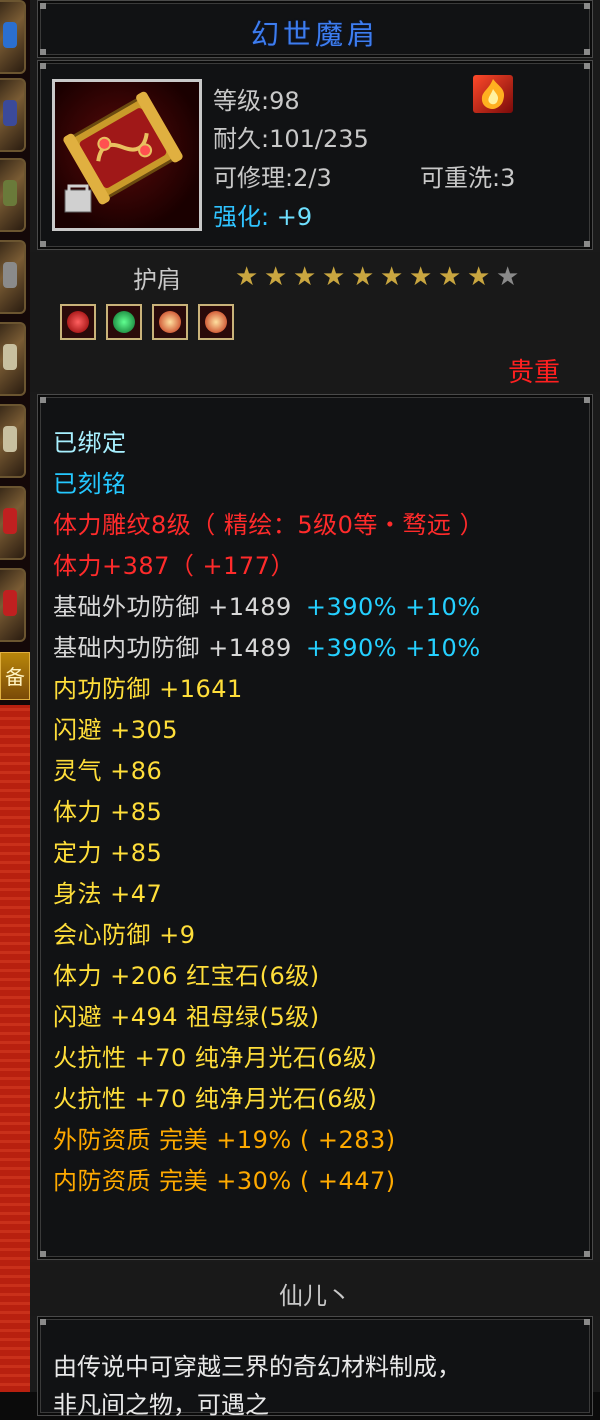  I want to click on equipment-tab: 备, so click(15, 676).